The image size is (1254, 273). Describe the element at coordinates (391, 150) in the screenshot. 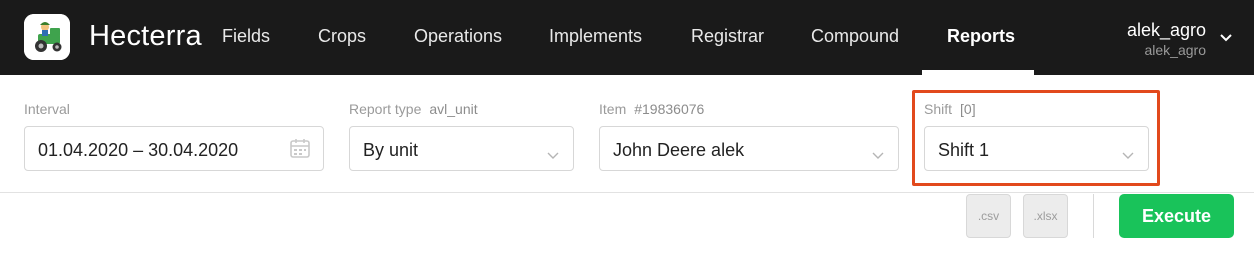

I see `report-type-value: By unit` at that location.